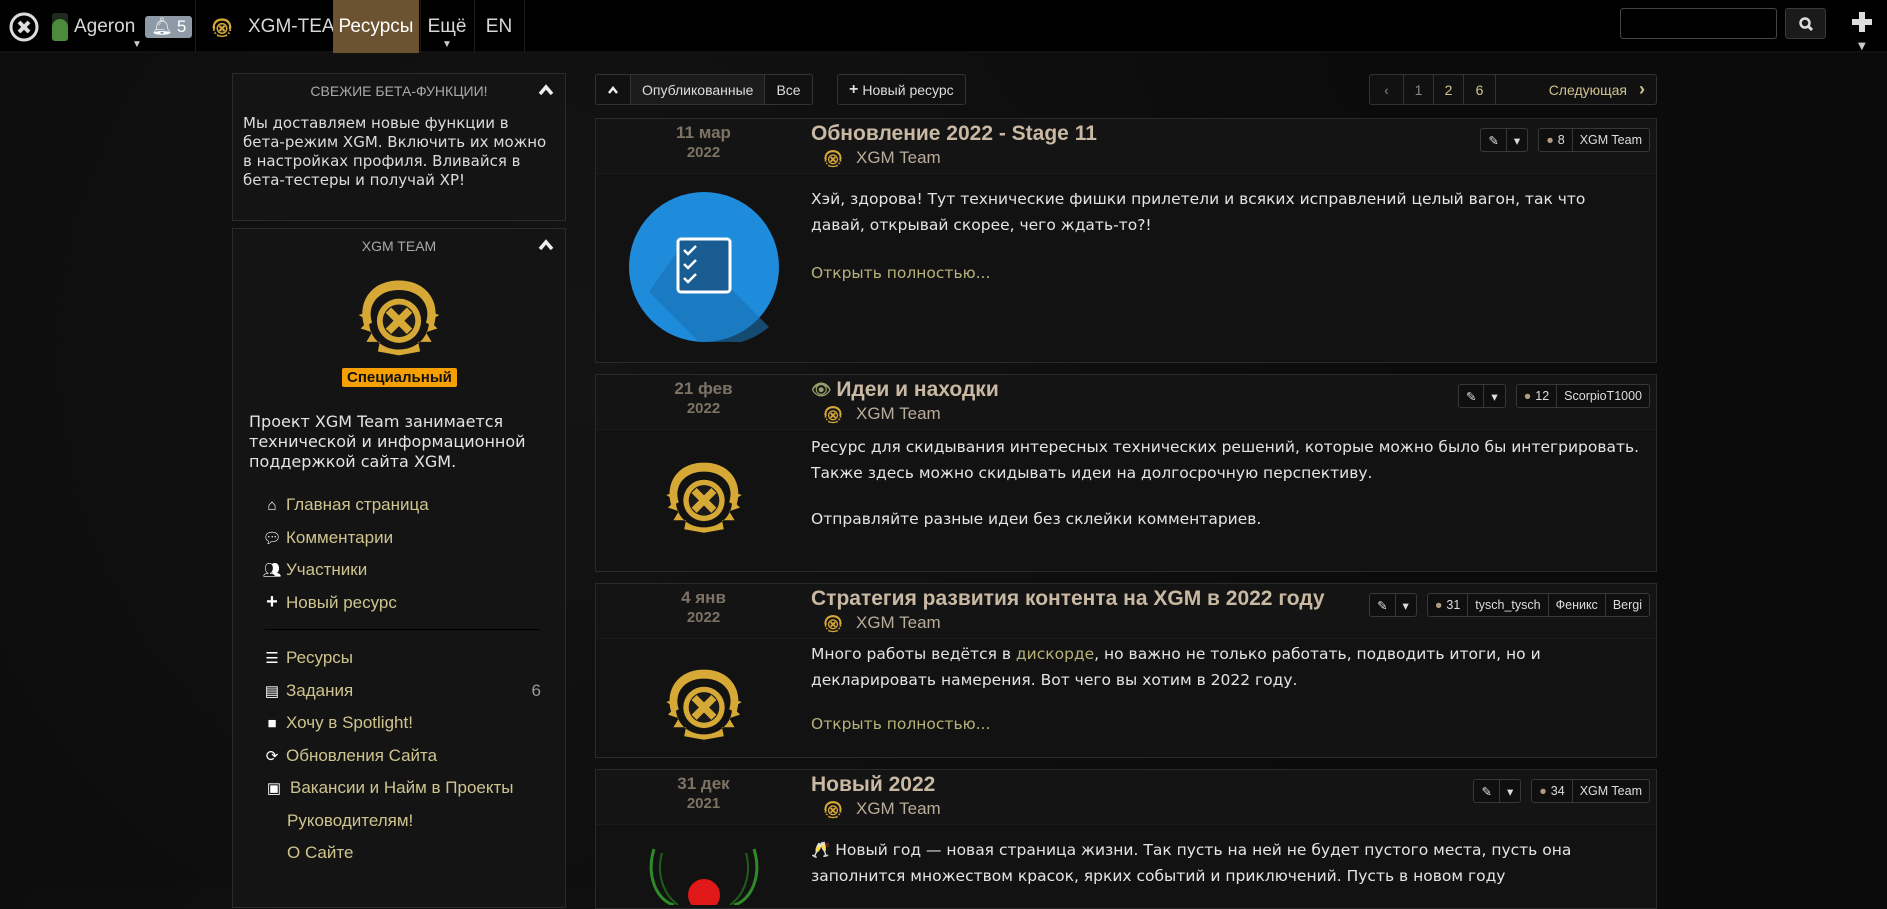 The height and width of the screenshot is (909, 1887). I want to click on bell-icon: 🔔︎, so click(162, 26).